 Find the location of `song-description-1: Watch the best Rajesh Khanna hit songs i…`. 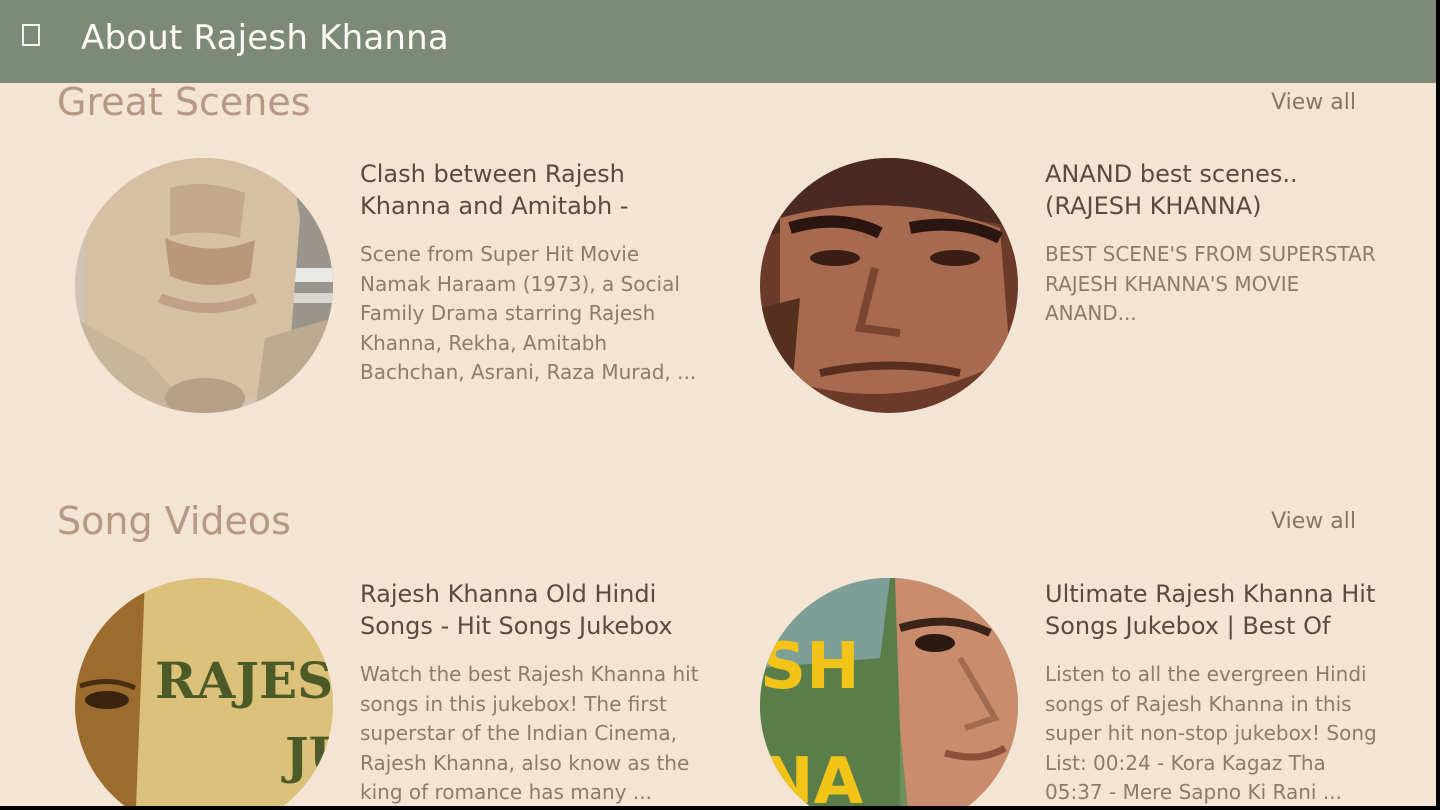

song-description-1: Watch the best Rajesh Khanna hit songs i… is located at coordinates (529, 733).